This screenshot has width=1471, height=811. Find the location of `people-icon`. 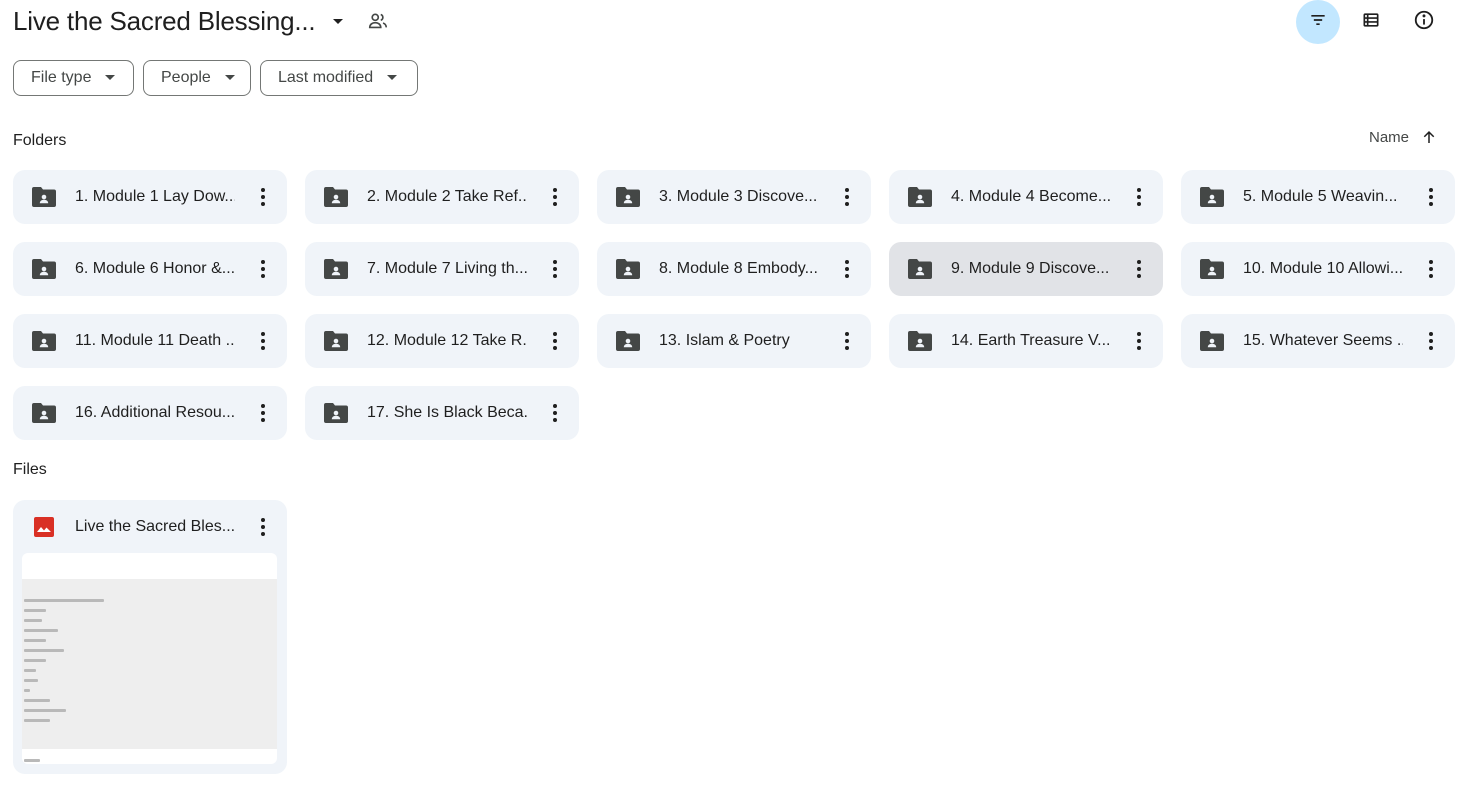

people-icon is located at coordinates (378, 21).